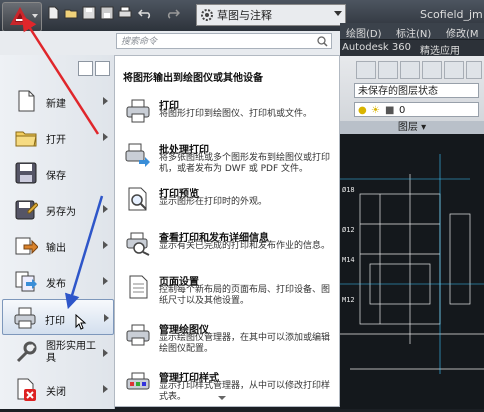  I want to click on annotation-arrows, so click(62, 162).